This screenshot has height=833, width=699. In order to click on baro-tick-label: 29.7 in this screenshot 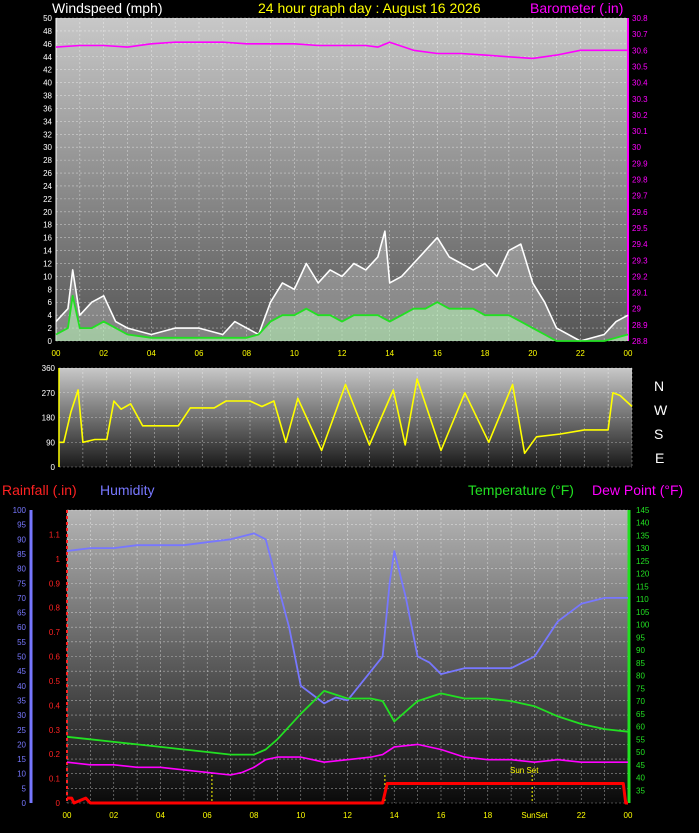, I will do `click(640, 196)`.